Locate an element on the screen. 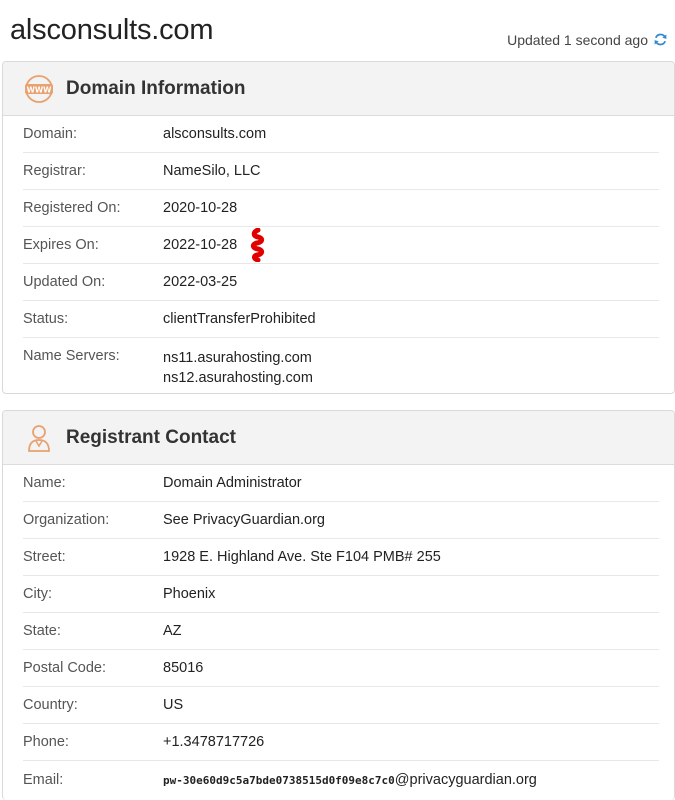 This screenshot has width=675, height=800. row-label: Name: is located at coordinates (44, 483).